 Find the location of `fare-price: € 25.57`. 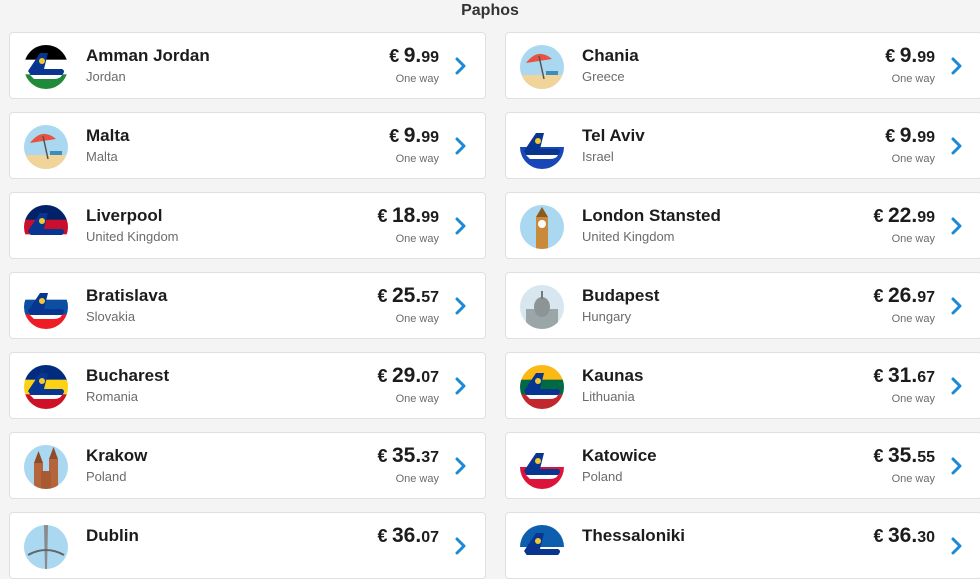

fare-price: € 25.57 is located at coordinates (408, 296).